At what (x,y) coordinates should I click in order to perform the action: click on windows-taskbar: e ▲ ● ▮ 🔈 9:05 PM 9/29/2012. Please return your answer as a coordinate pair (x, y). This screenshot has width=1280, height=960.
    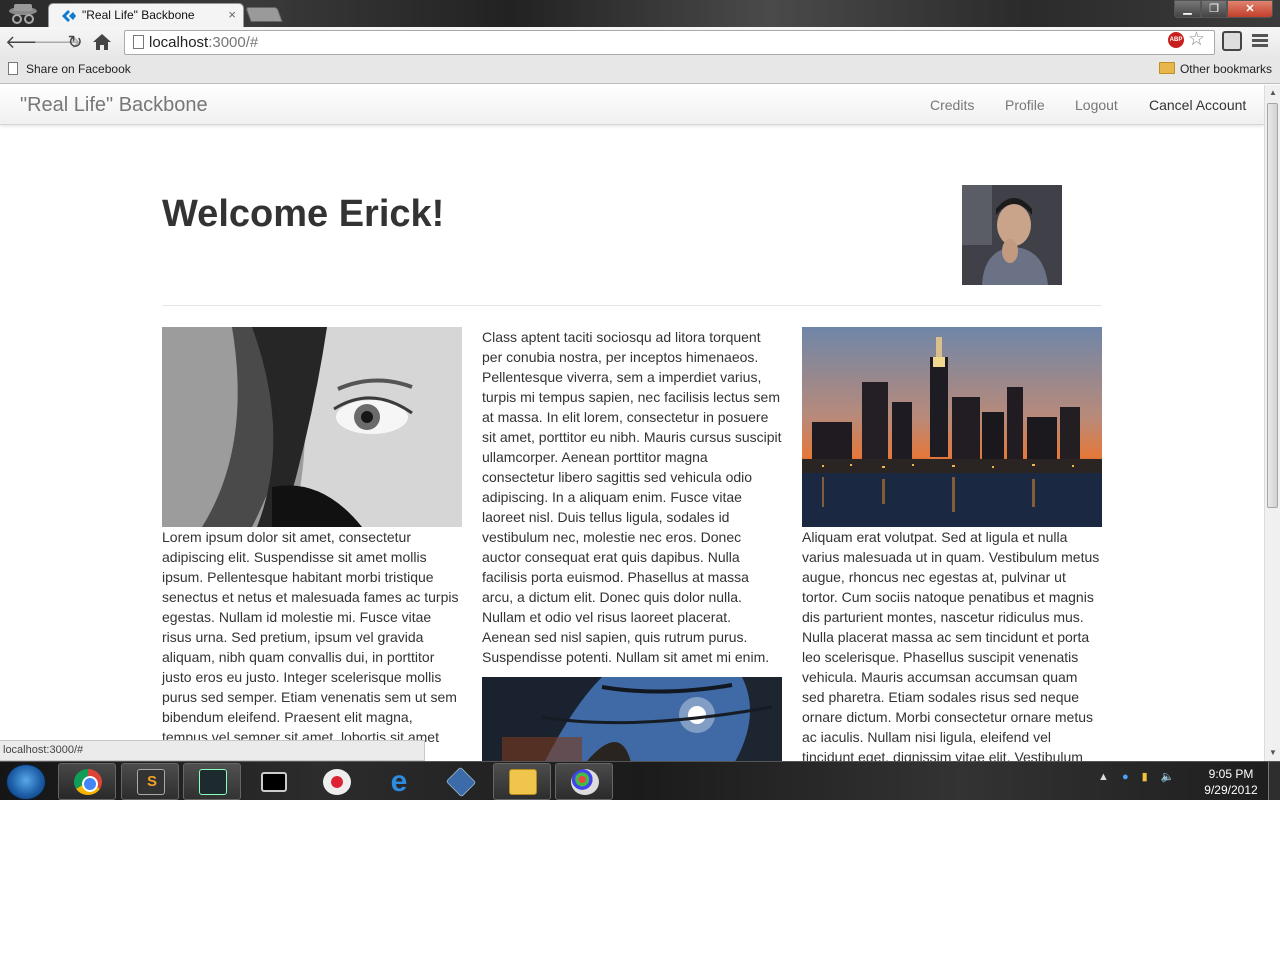
    Looking at the image, I should click on (640, 780).